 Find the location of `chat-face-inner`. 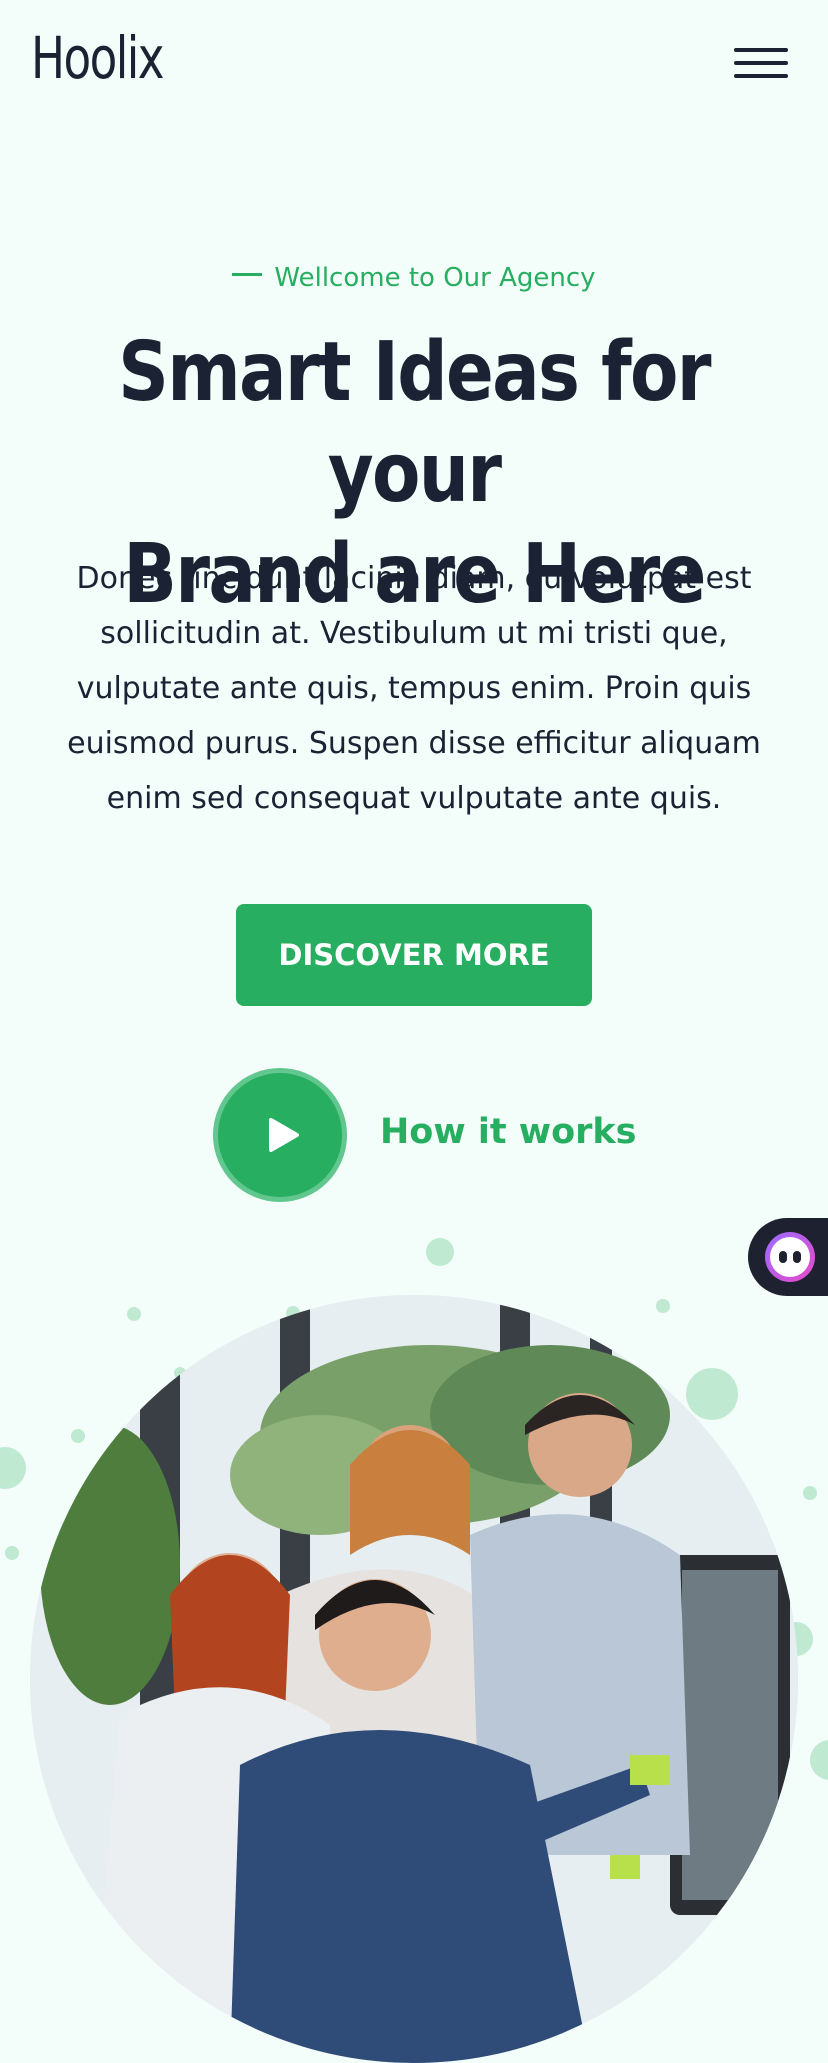

chat-face-inner is located at coordinates (790, 1257).